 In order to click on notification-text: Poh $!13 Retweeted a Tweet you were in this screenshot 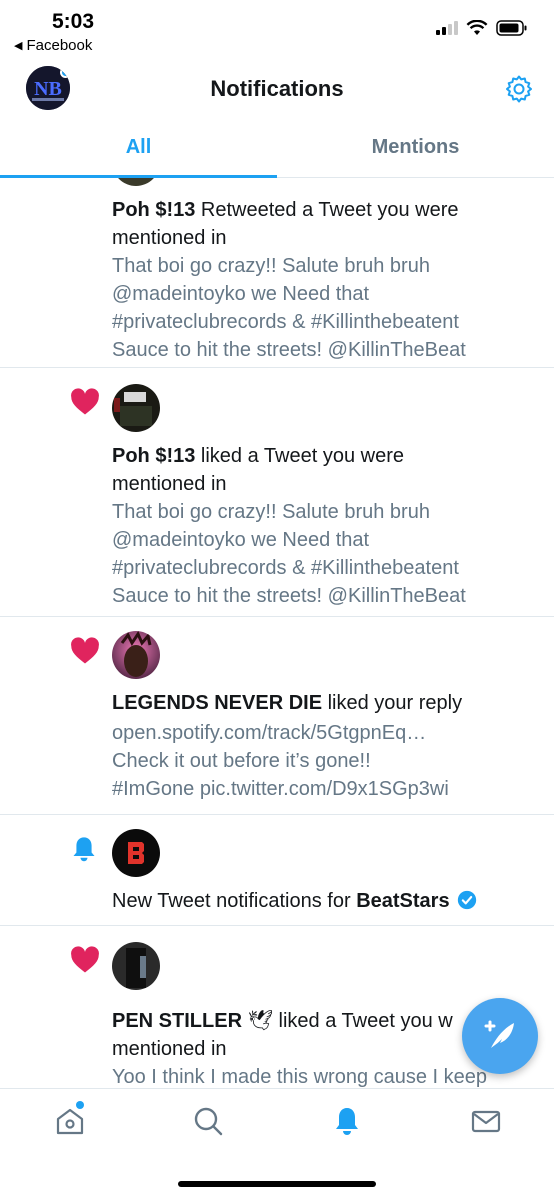, I will do `click(285, 210)`.